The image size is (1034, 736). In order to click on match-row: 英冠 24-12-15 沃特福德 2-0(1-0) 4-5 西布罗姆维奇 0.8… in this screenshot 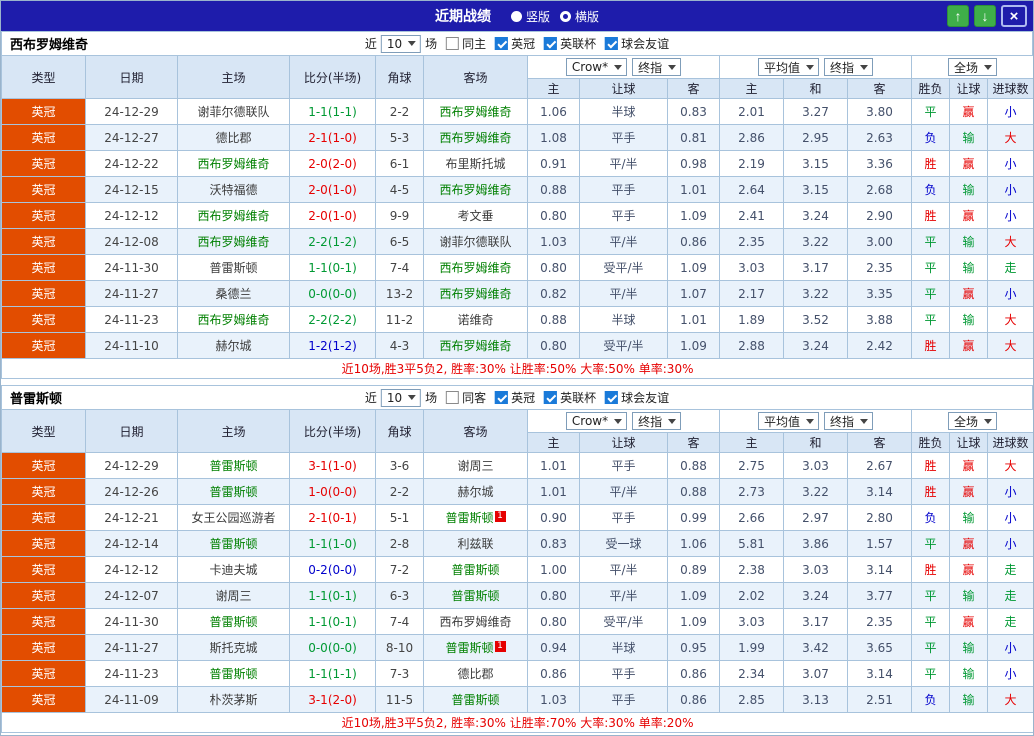, I will do `click(517, 189)`.